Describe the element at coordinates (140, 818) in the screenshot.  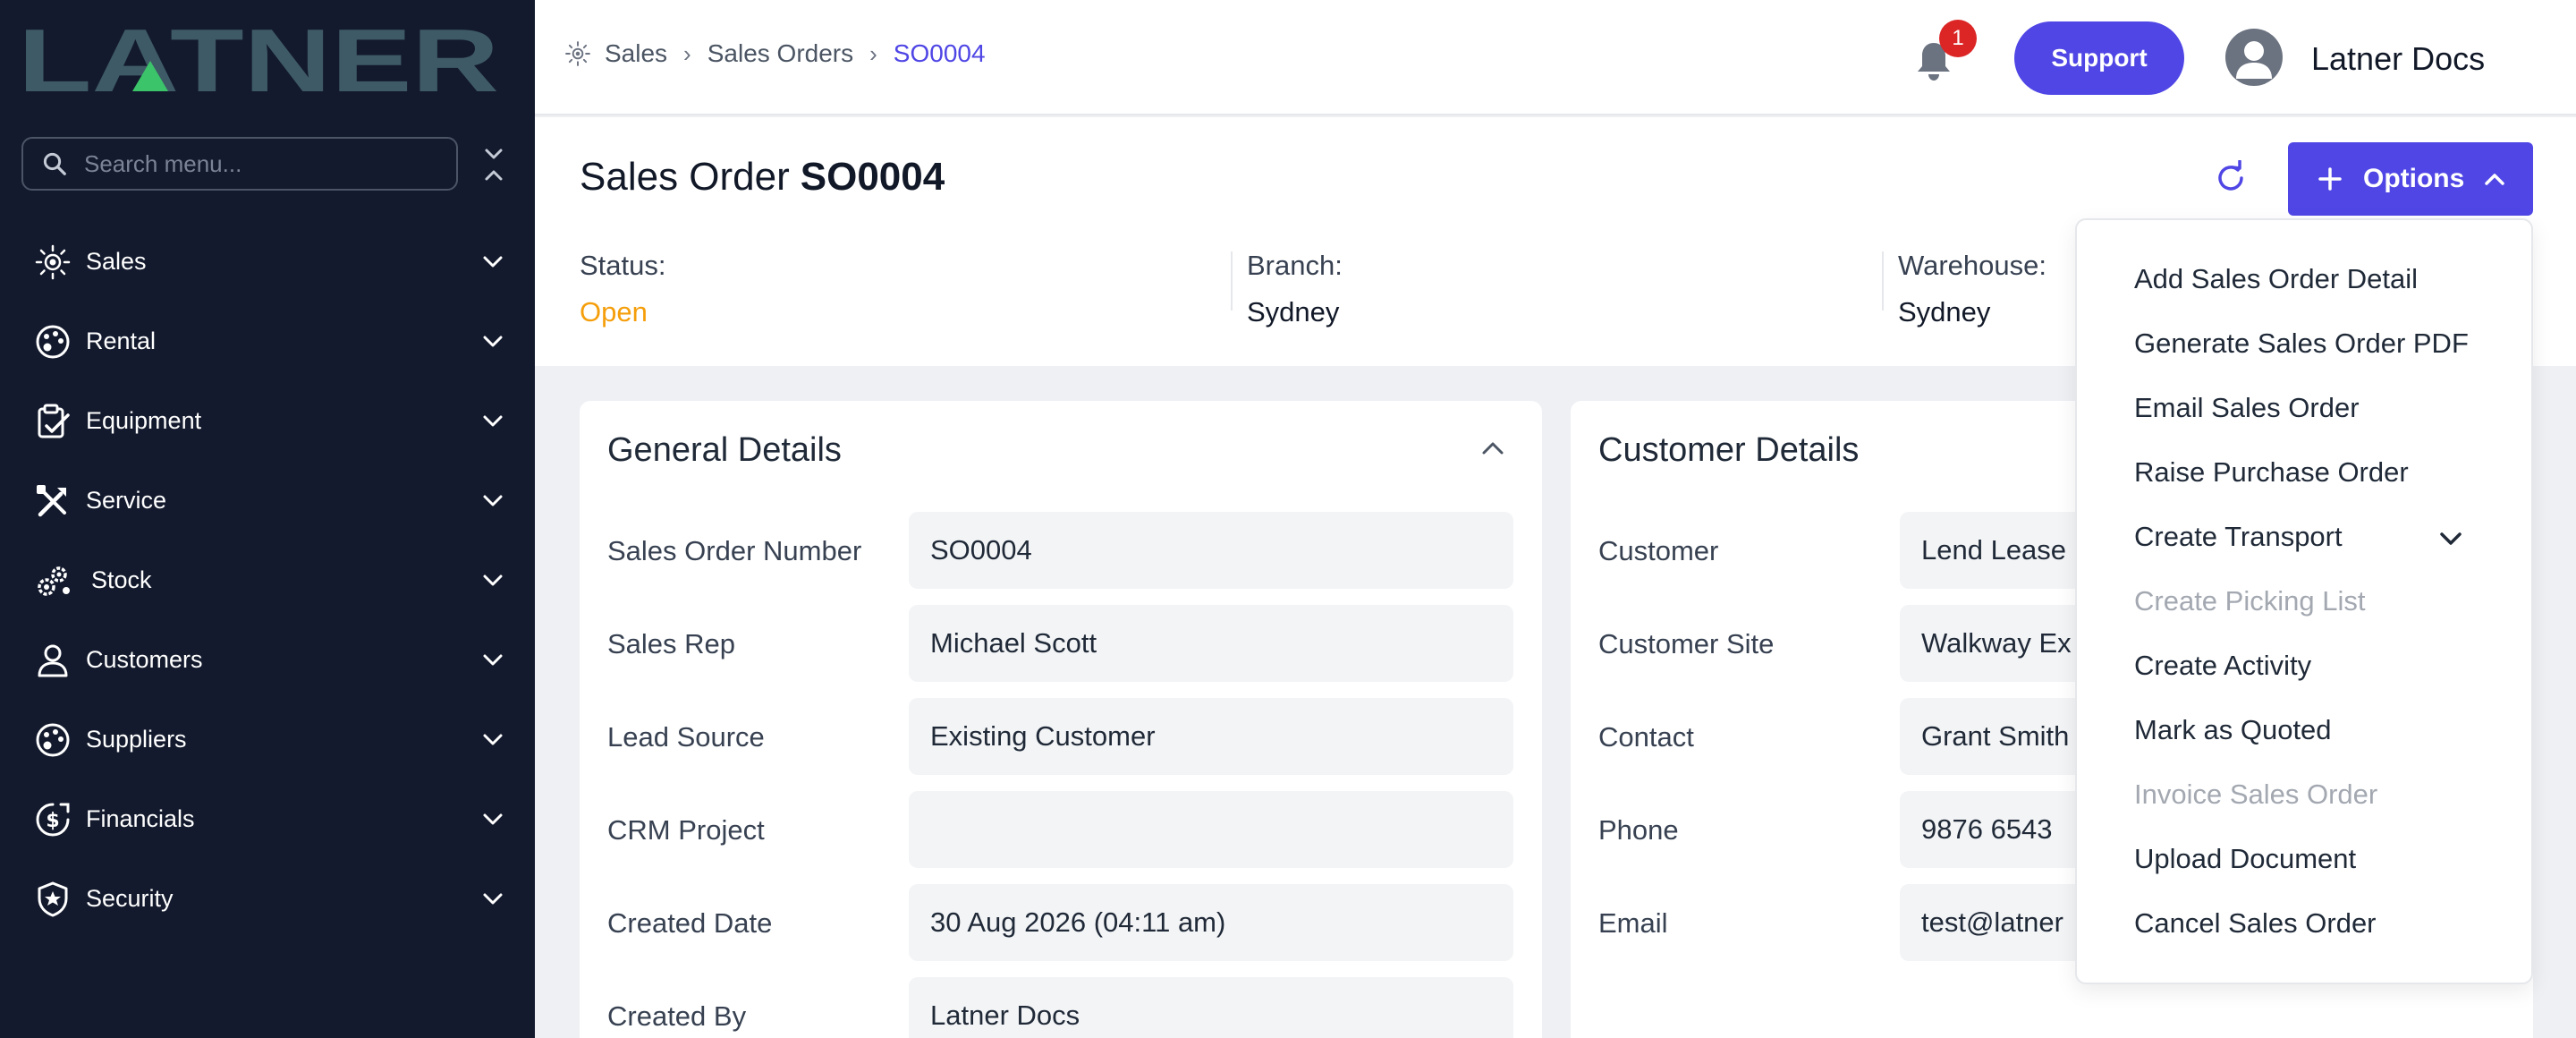
I see `sidebar-item-label: Financials` at that location.